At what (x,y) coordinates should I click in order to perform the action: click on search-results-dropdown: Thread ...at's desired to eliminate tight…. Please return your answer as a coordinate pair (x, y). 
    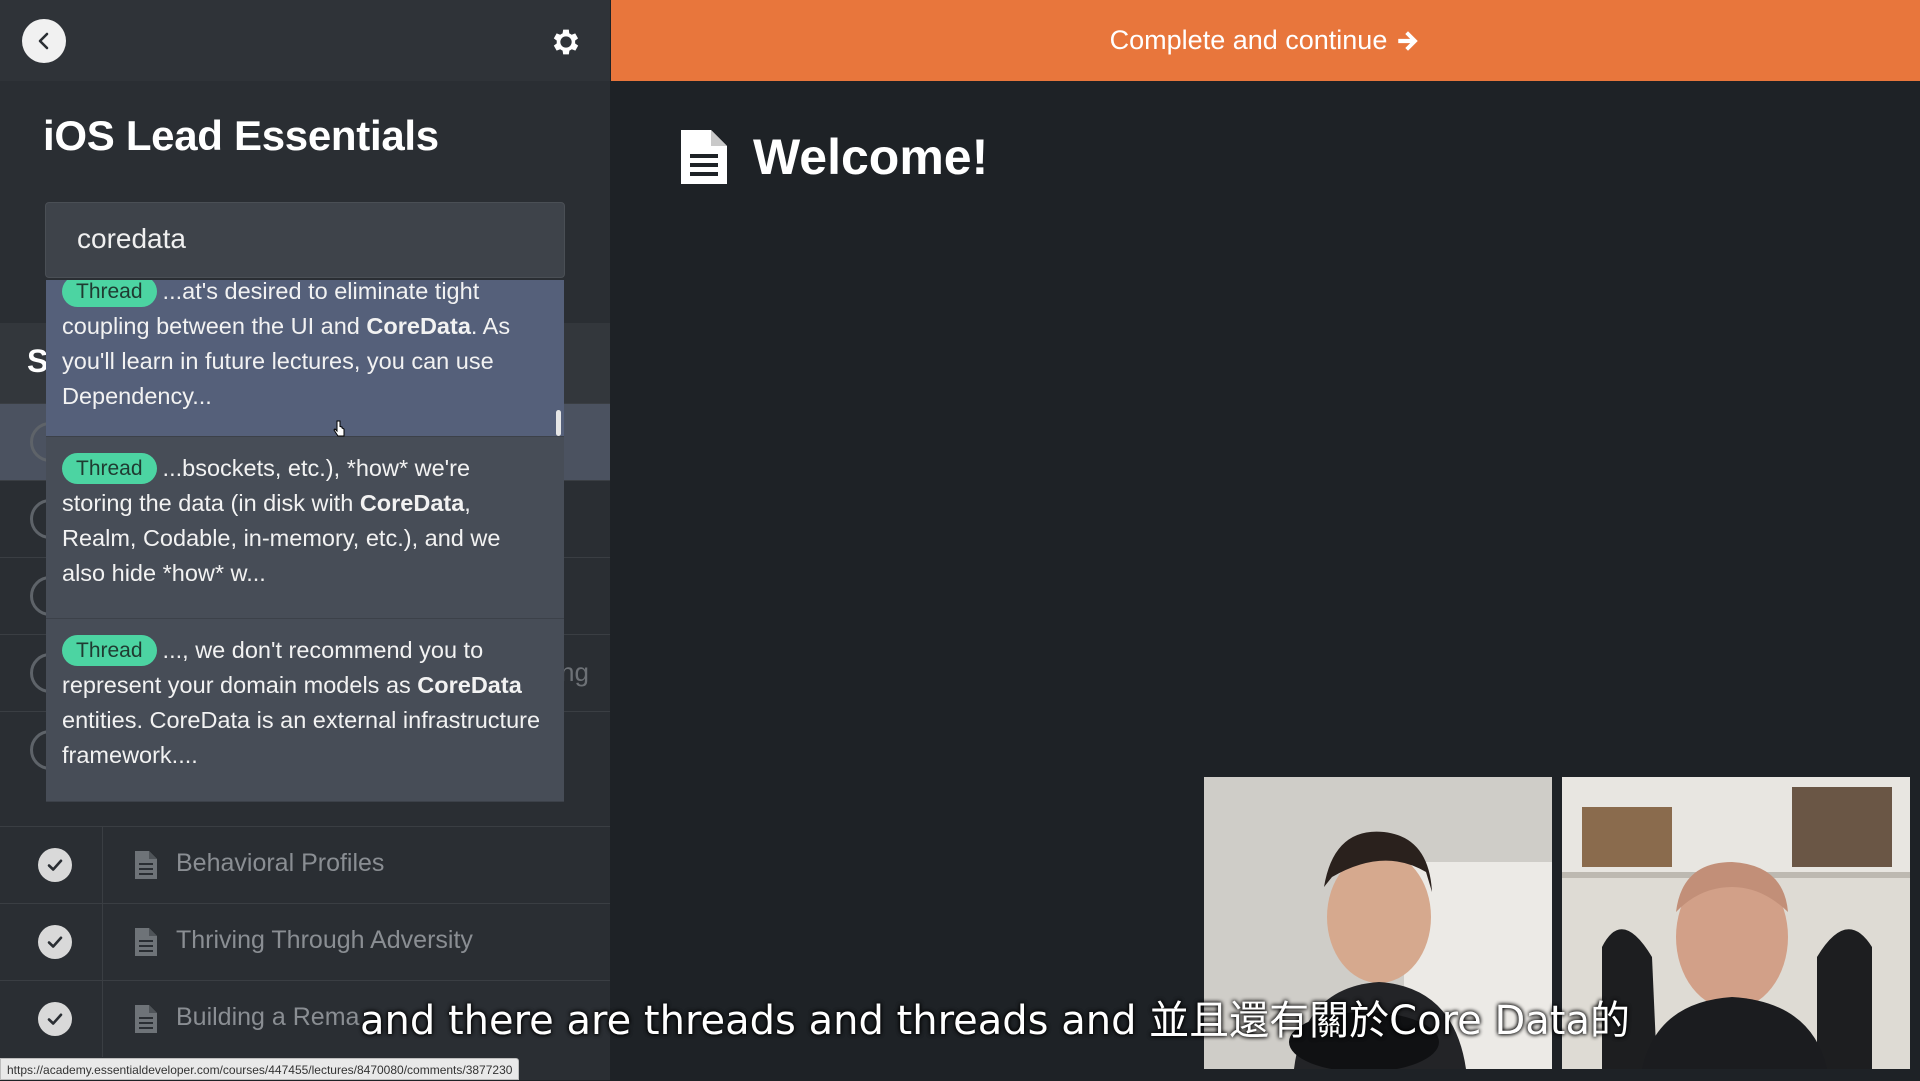
    Looking at the image, I should click on (305, 541).